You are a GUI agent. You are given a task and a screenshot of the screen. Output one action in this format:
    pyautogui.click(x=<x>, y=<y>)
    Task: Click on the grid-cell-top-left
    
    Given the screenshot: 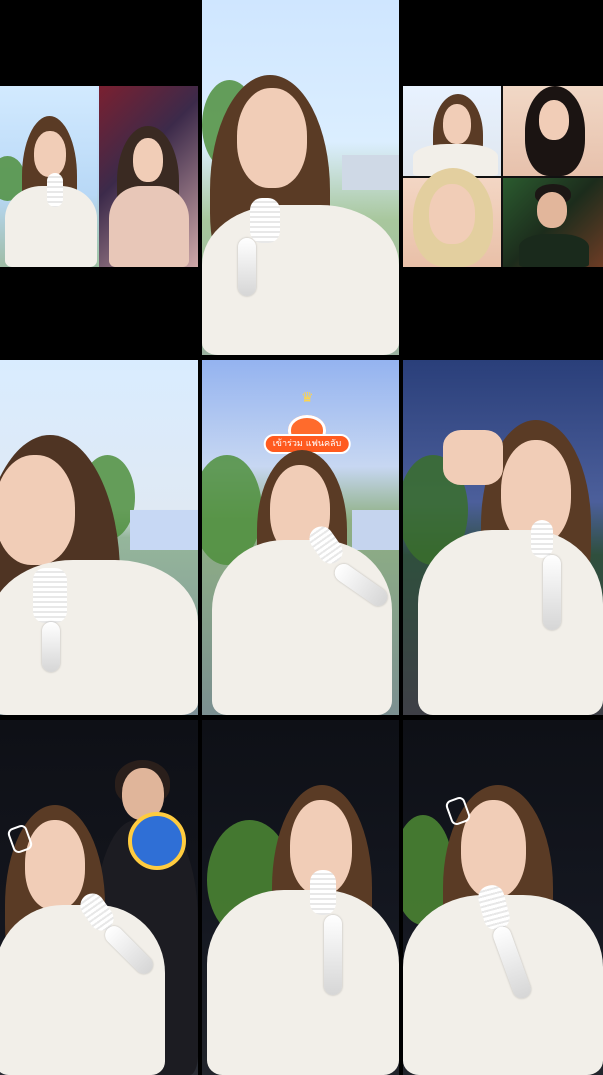 What is the action you would take?
    pyautogui.click(x=452, y=131)
    